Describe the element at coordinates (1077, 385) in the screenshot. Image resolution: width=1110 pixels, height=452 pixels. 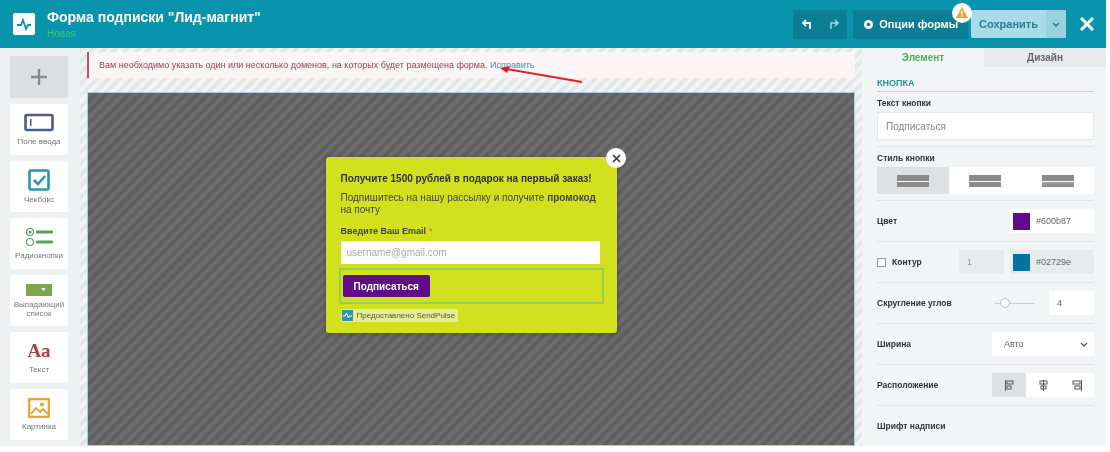
I see `align-right-icon` at that location.